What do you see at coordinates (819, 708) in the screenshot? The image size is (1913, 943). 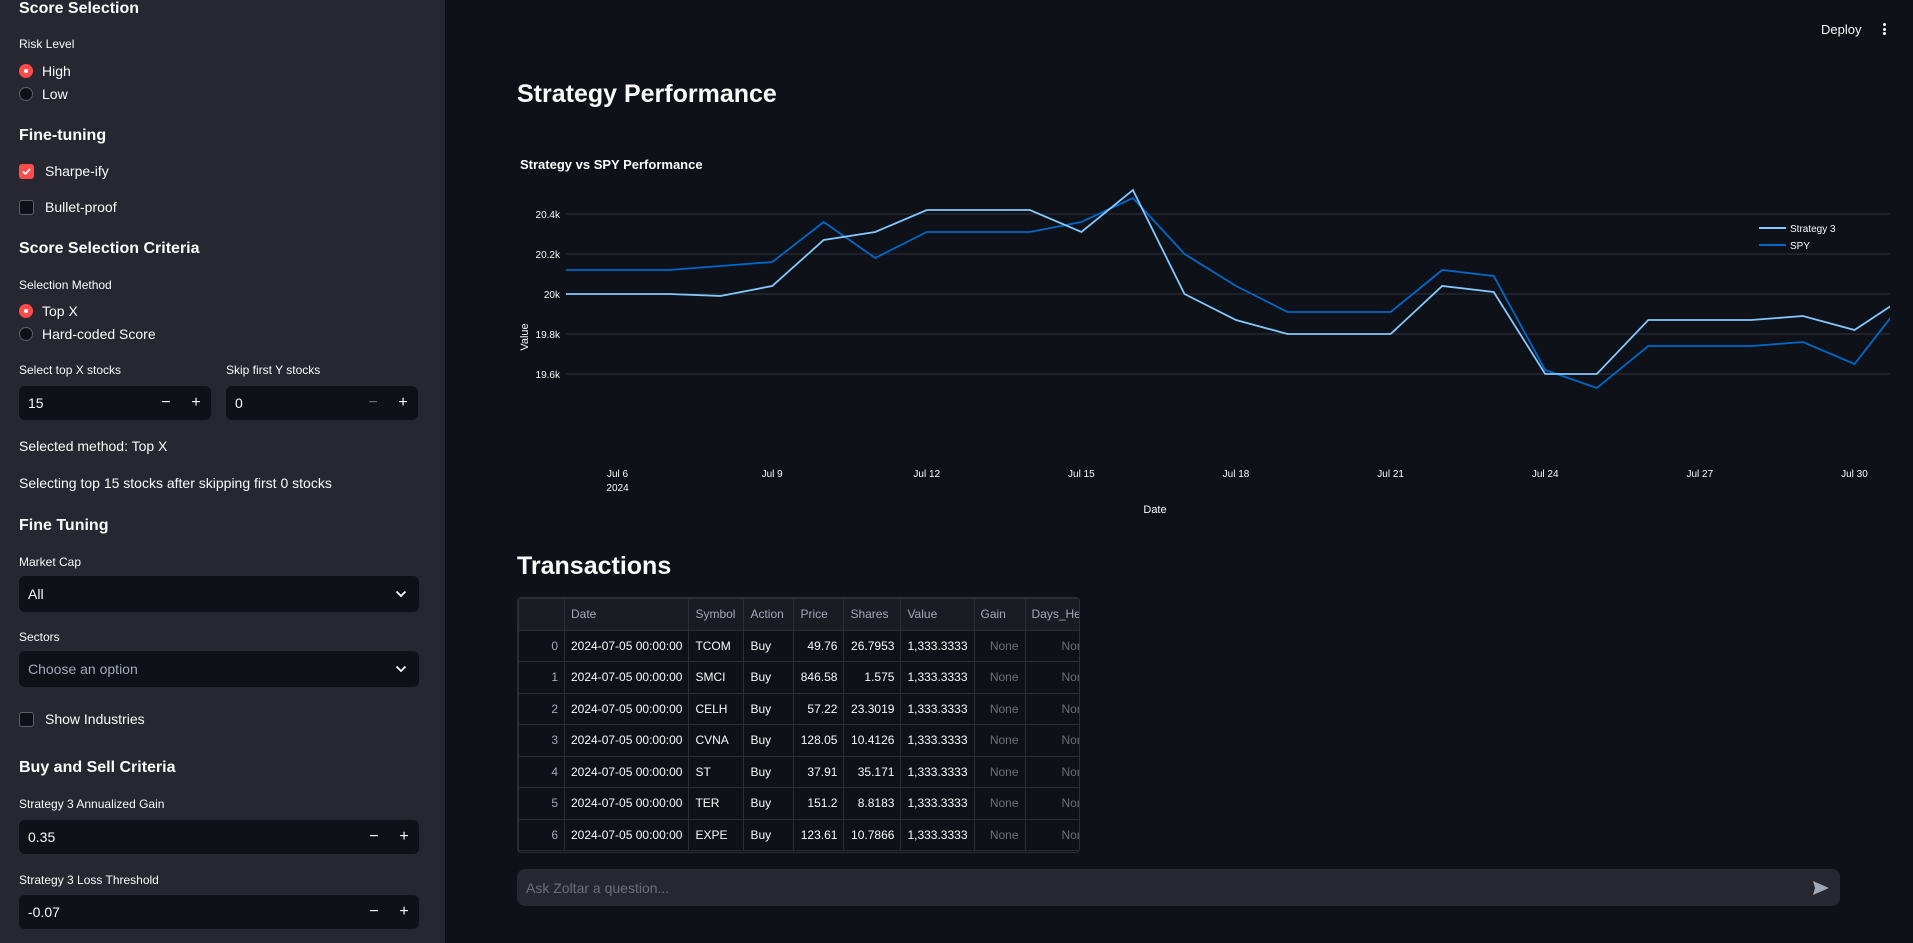 I see `table-cell: 57.22` at bounding box center [819, 708].